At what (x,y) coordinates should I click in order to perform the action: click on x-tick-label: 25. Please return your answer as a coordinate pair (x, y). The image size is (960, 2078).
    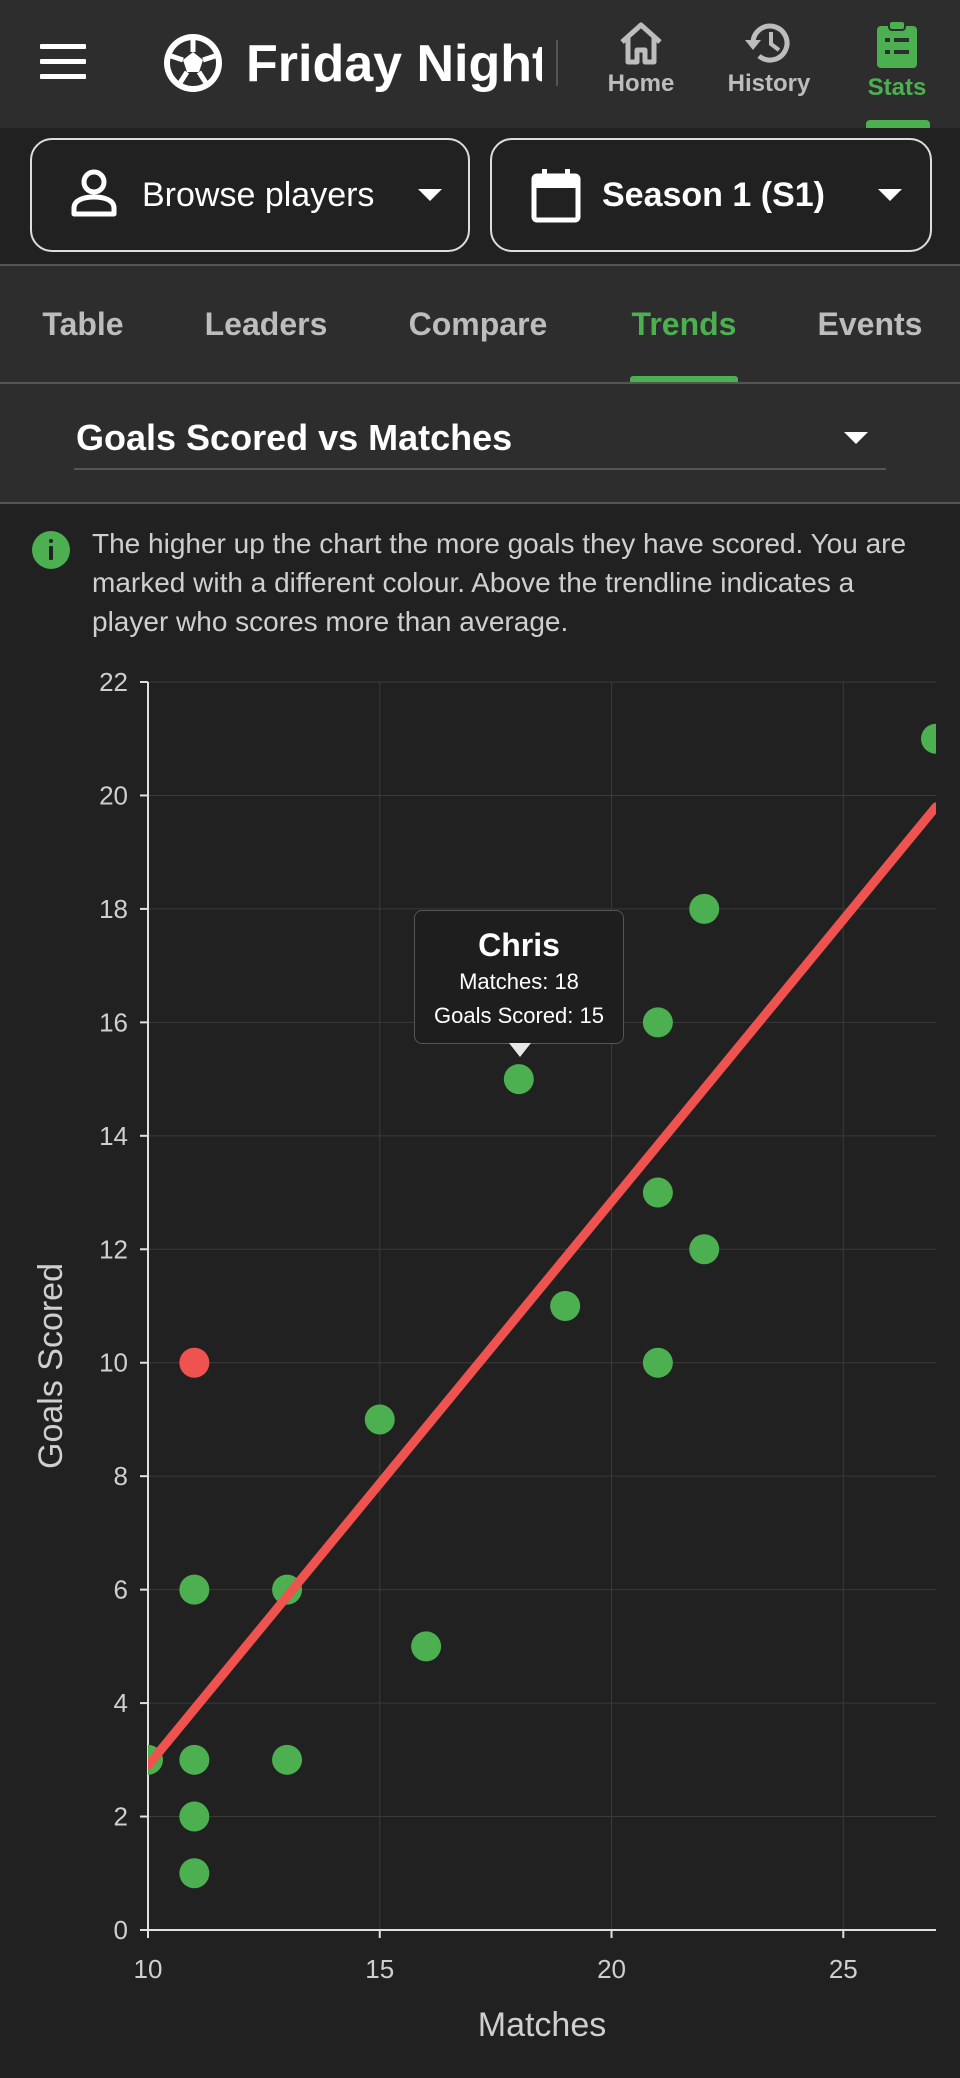
    Looking at the image, I should click on (843, 1969).